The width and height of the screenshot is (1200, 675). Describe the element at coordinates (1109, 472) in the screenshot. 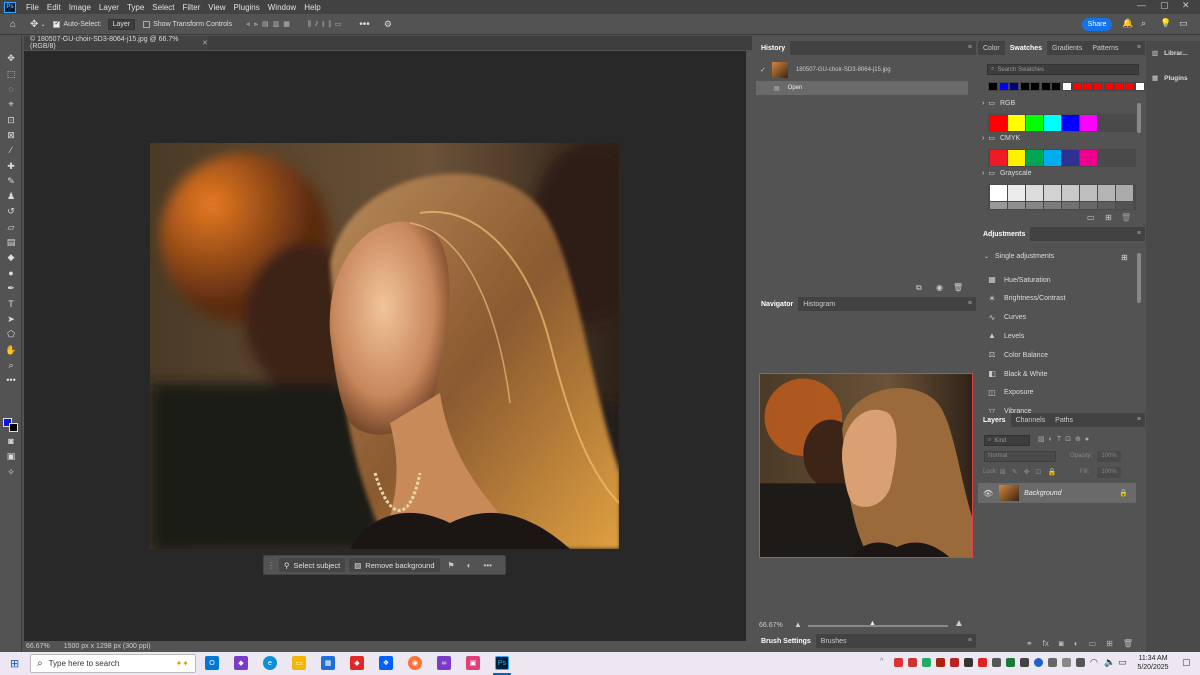

I see `fill-field: 100%` at that location.